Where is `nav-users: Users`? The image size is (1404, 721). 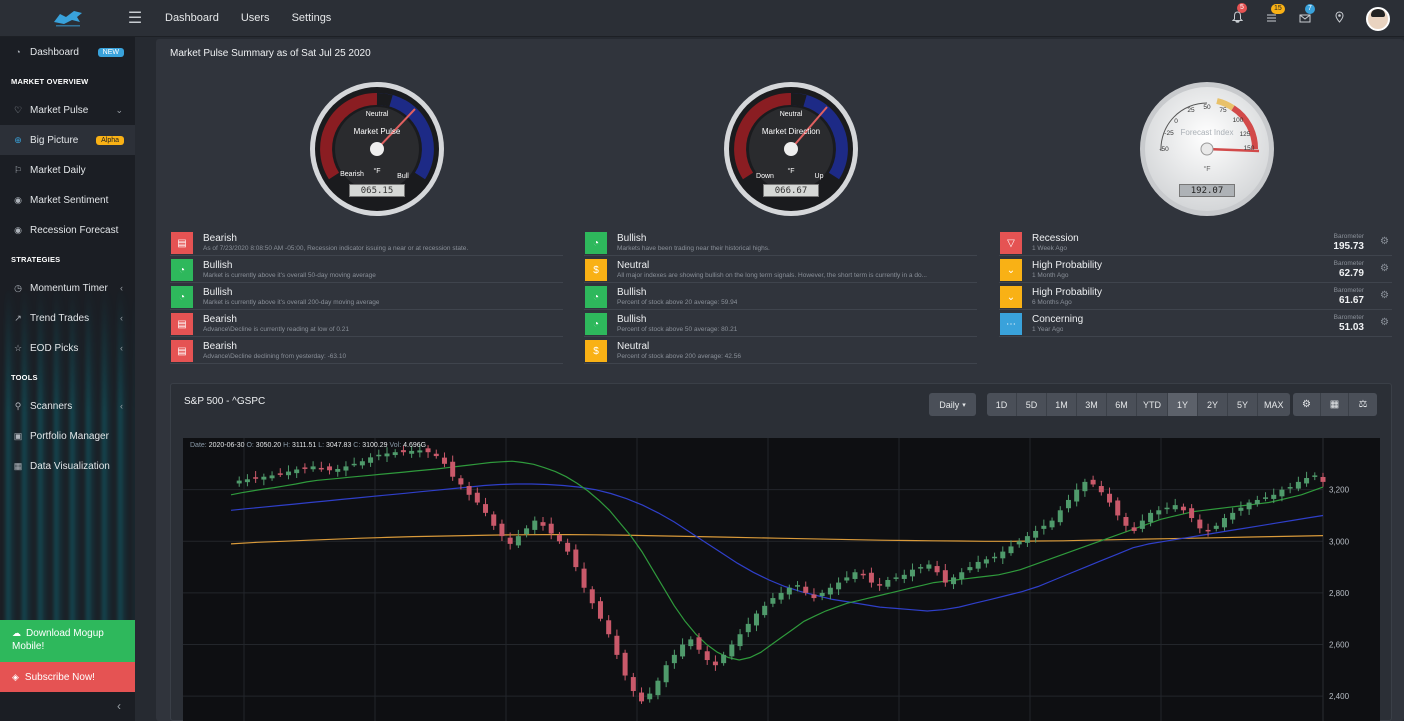 nav-users: Users is located at coordinates (255, 18).